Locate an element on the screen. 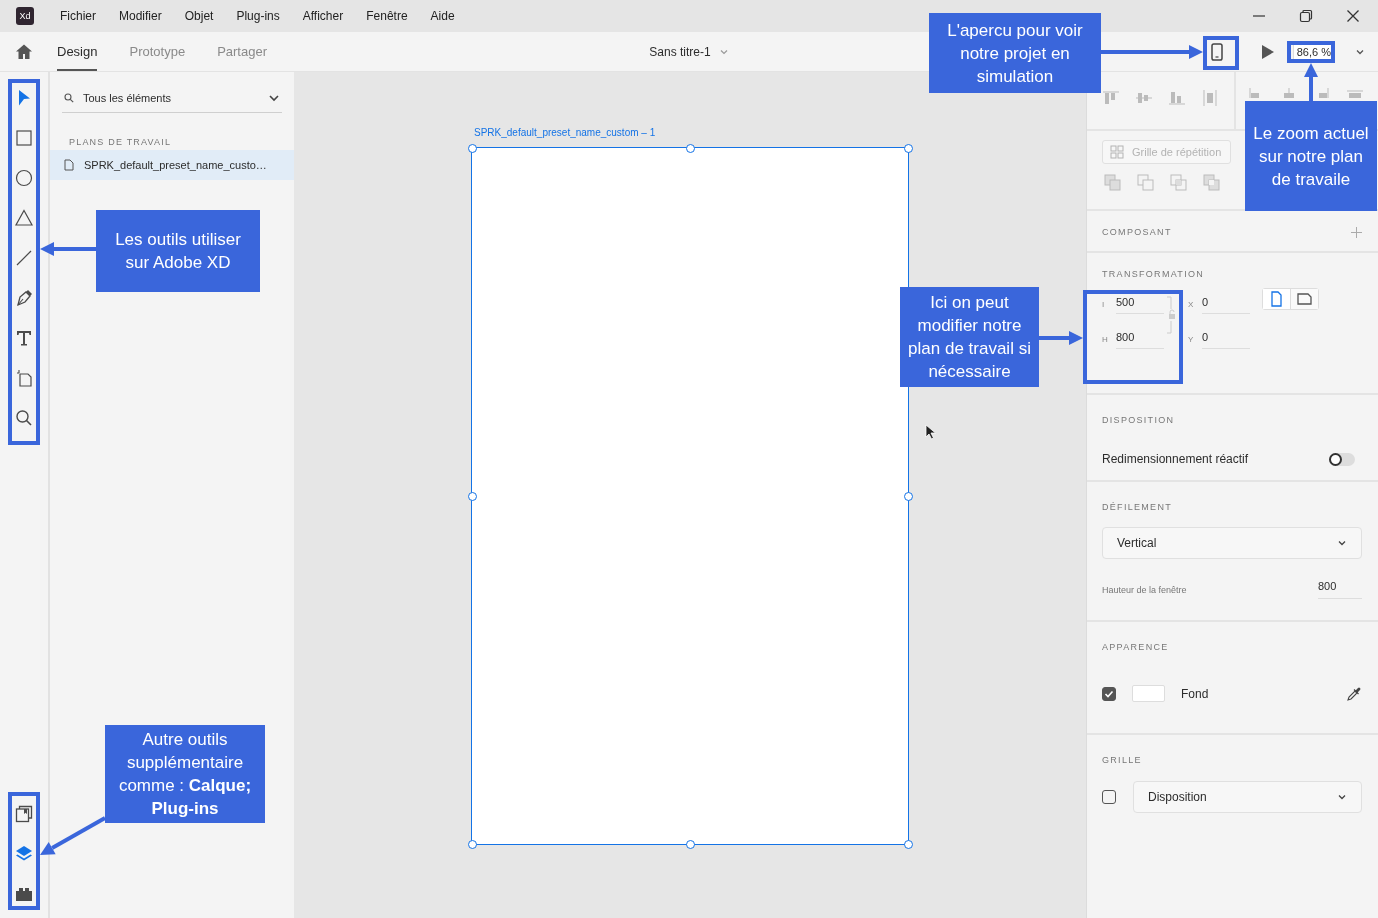  section-heading: DISPOSITION is located at coordinates (1139, 420).